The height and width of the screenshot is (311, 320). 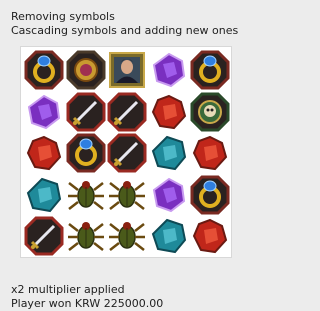 What do you see at coordinates (63, 16) in the screenshot?
I see `status-line: Removing symbols` at bounding box center [63, 16].